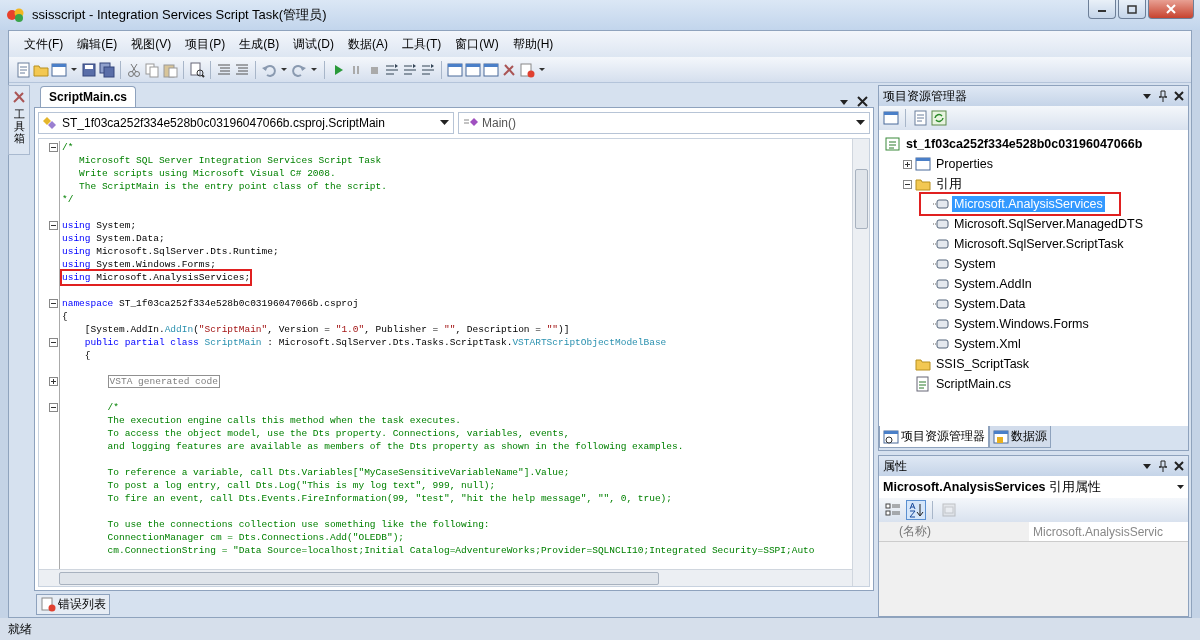 This screenshot has height=640, width=1200. What do you see at coordinates (891, 436) in the screenshot?
I see `magnifier-window-icon` at bounding box center [891, 436].